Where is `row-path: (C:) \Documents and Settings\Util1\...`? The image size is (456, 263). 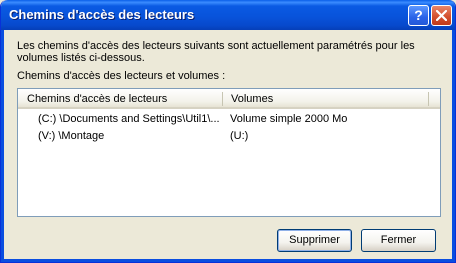
row-path: (C:) \Documents and Settings\Util1\... is located at coordinates (129, 119).